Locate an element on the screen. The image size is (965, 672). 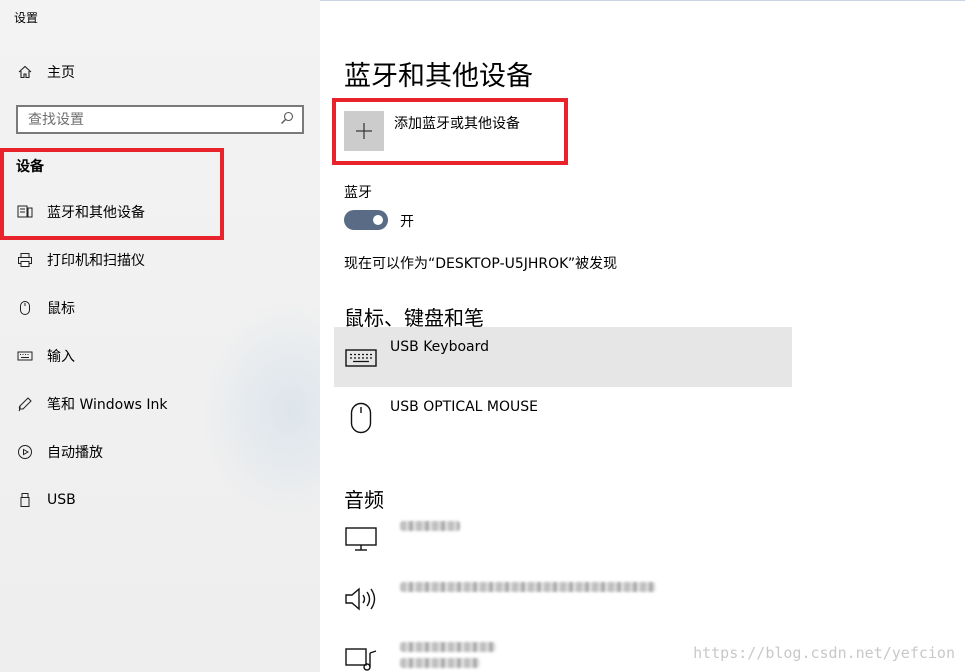
sidebar-item-printers: 打印机和扫描仪 is located at coordinates (80, 260).